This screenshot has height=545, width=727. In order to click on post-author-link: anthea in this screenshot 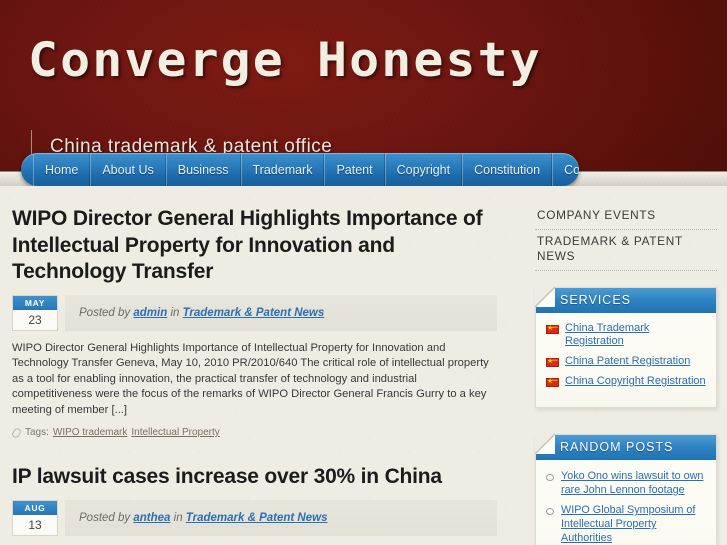, I will do `click(151, 518)`.